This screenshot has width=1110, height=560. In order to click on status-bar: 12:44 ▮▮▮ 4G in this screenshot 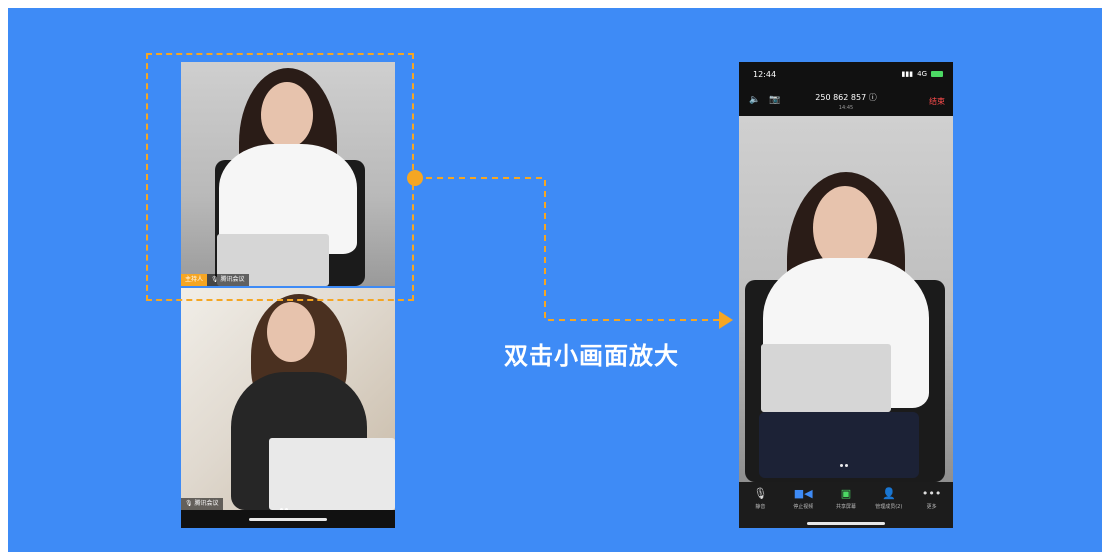, I will do `click(846, 75)`.